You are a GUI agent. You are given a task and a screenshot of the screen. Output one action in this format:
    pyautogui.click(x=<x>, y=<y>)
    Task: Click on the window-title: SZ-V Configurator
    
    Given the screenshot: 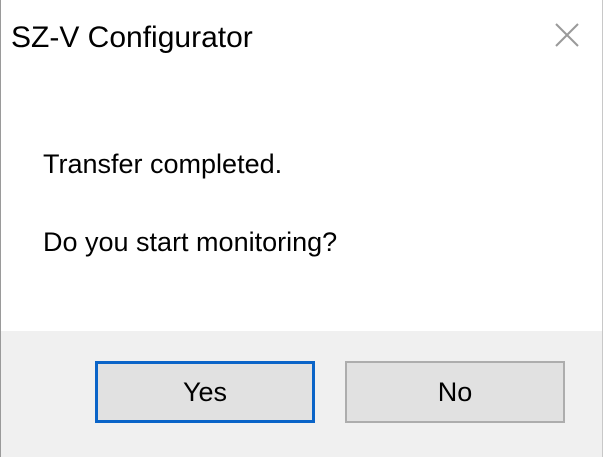 What is the action you would take?
    pyautogui.click(x=132, y=37)
    